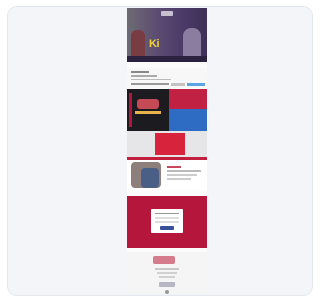  I want to click on hero-bottom-strip, so click(167, 59).